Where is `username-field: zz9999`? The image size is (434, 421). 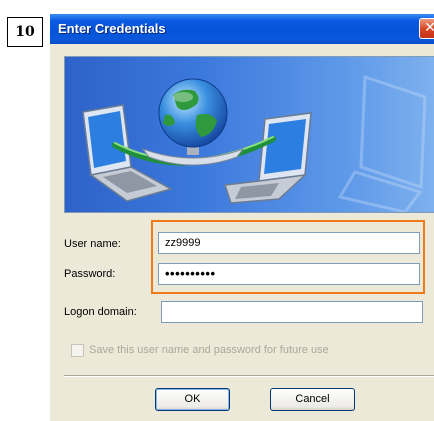 username-field: zz9999 is located at coordinates (289, 243).